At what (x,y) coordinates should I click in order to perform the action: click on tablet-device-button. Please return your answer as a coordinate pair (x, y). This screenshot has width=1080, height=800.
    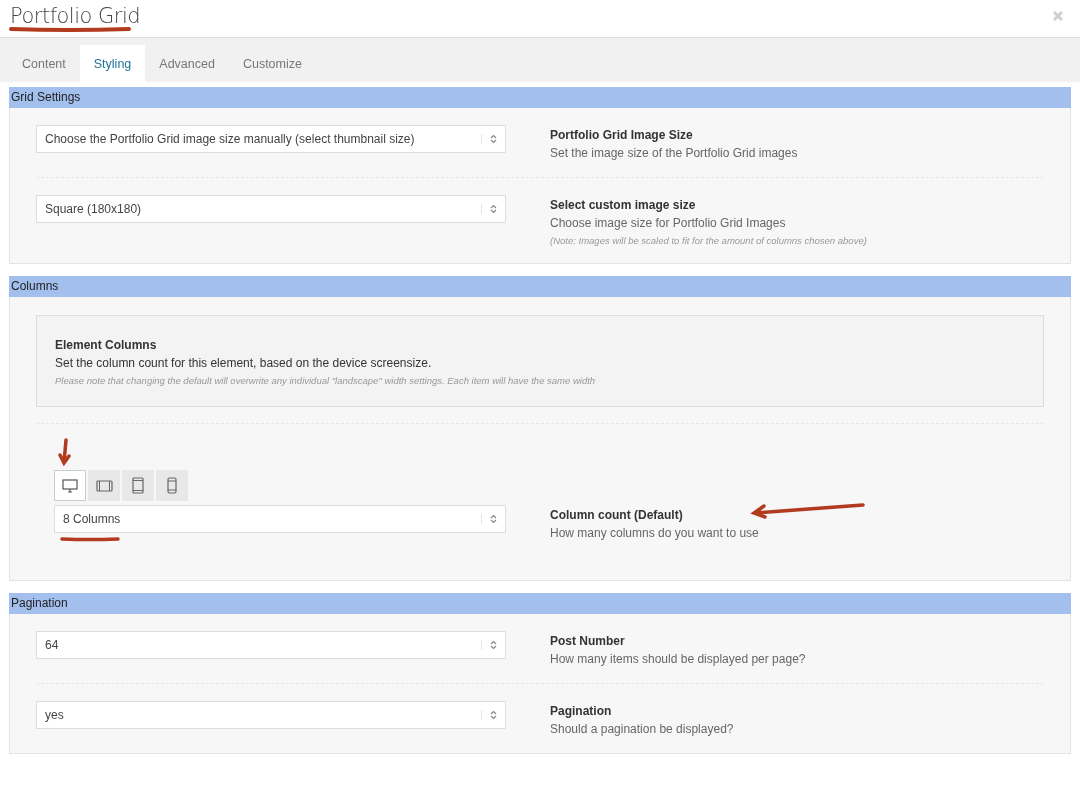
    Looking at the image, I should click on (138, 485).